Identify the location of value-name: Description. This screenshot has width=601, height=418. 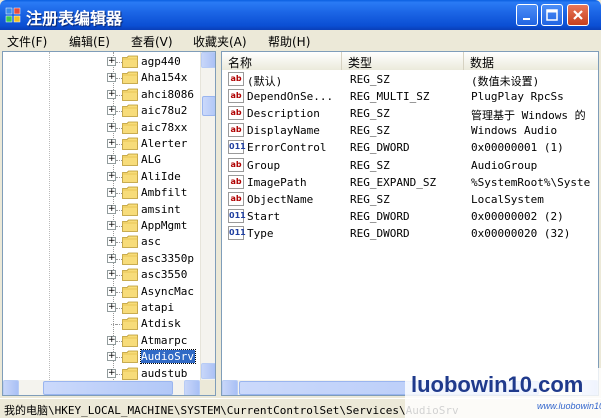
(283, 114).